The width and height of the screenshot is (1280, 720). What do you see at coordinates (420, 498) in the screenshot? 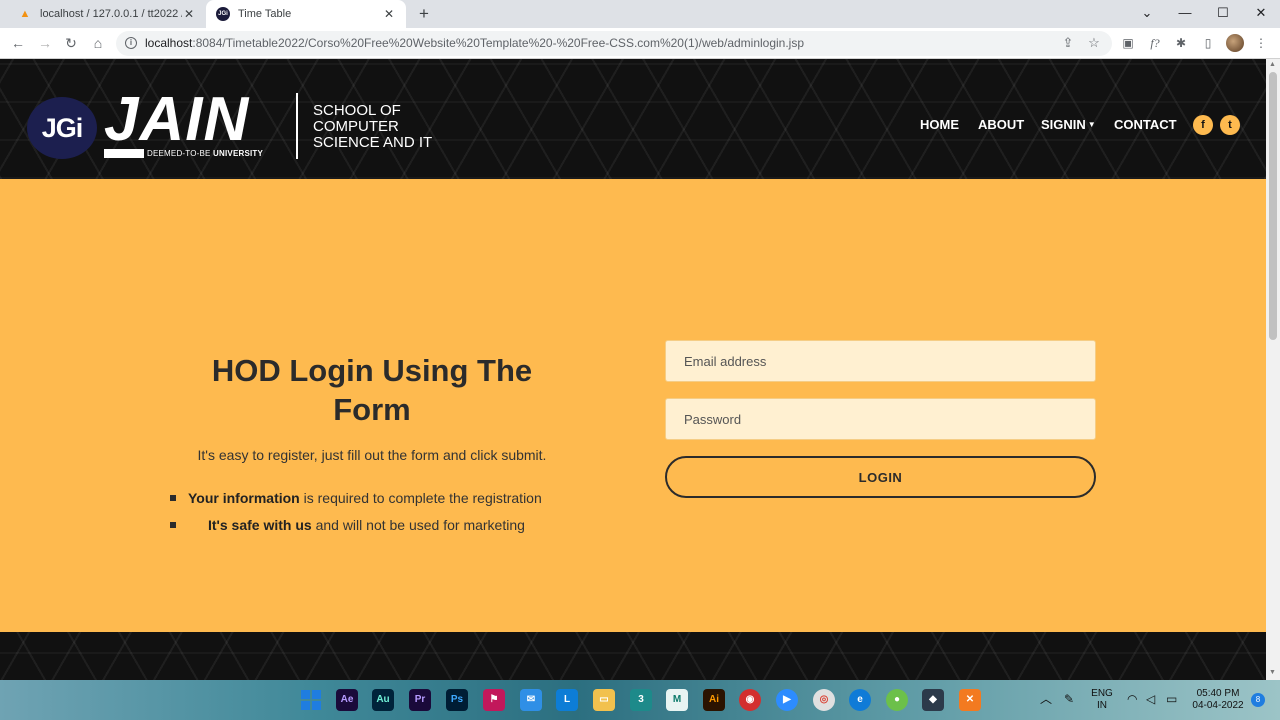
I see `list-item-rest: is required to complete the registration` at bounding box center [420, 498].